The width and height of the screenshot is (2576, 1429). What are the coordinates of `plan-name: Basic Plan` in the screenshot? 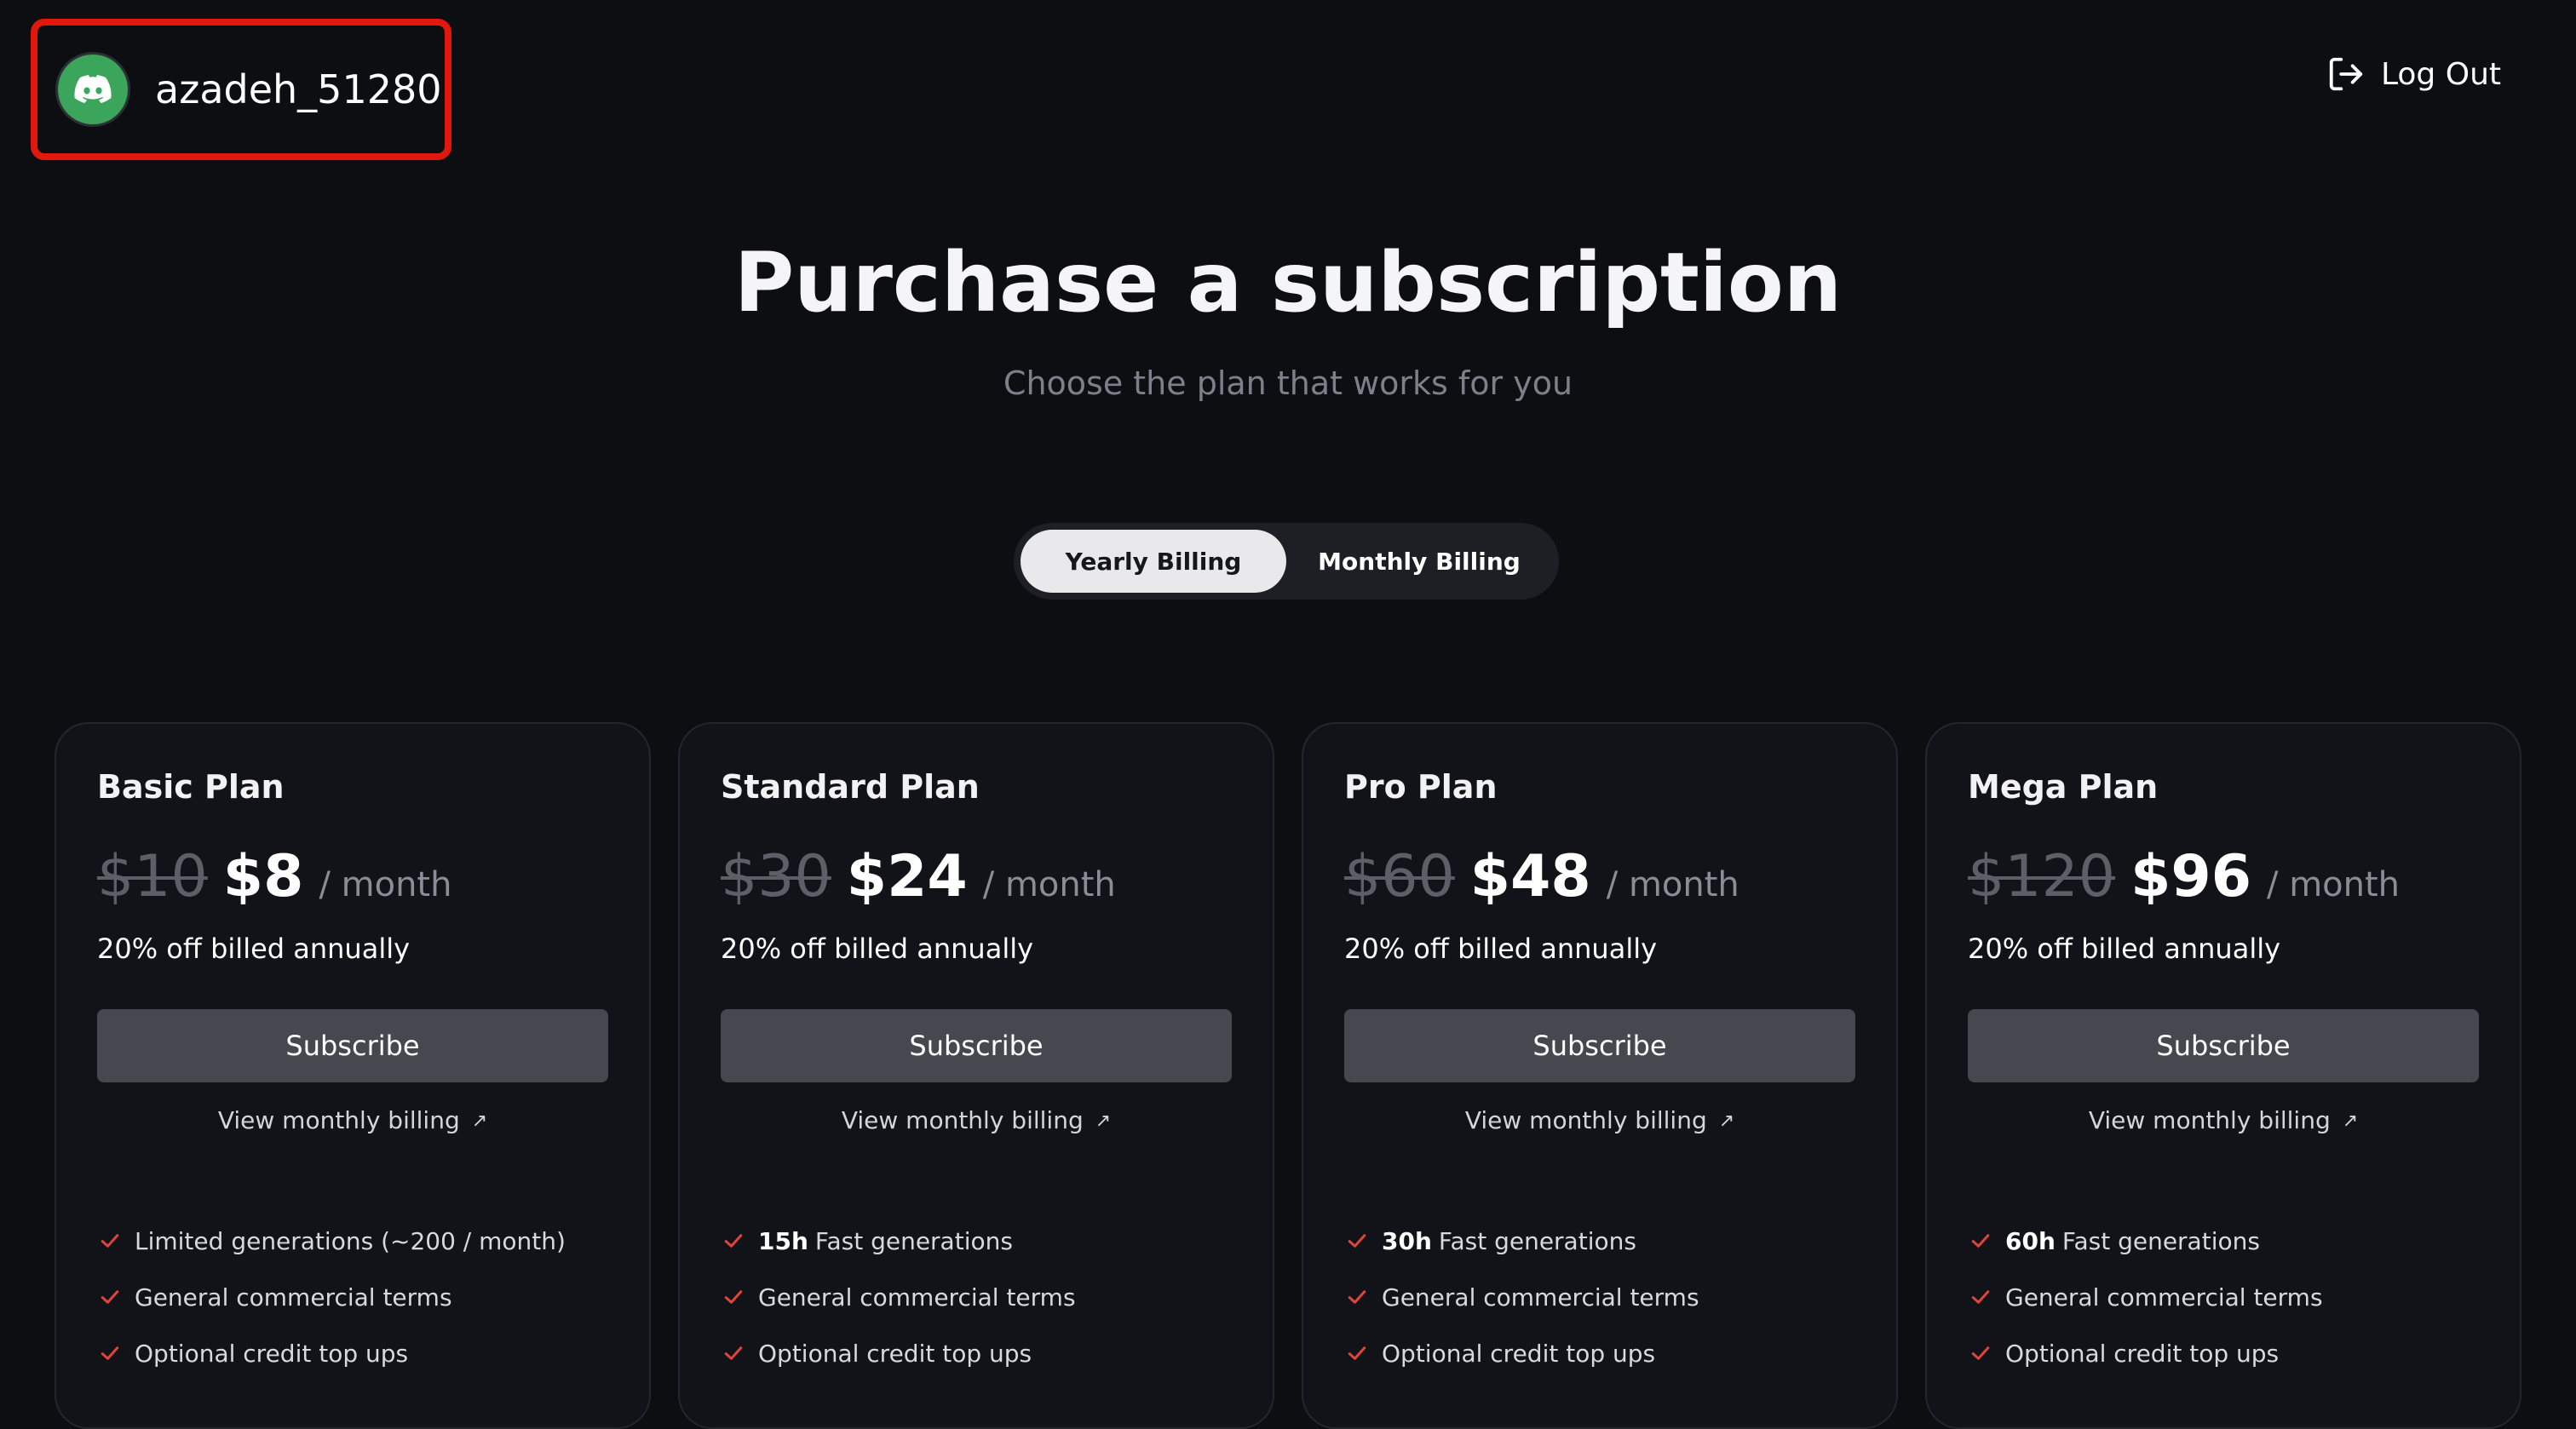 It's located at (191, 787).